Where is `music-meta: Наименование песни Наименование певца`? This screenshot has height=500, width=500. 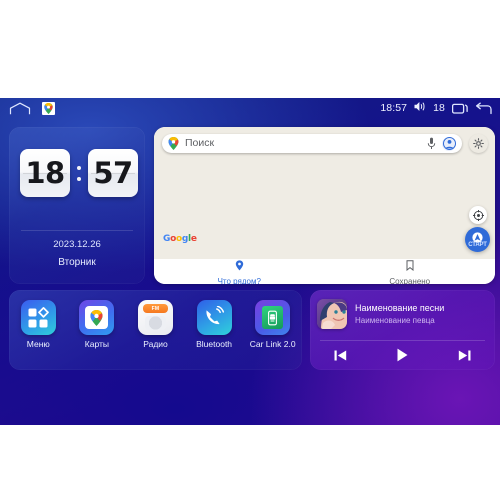
music-meta: Наименование песни Наименование певца is located at coordinates (399, 314).